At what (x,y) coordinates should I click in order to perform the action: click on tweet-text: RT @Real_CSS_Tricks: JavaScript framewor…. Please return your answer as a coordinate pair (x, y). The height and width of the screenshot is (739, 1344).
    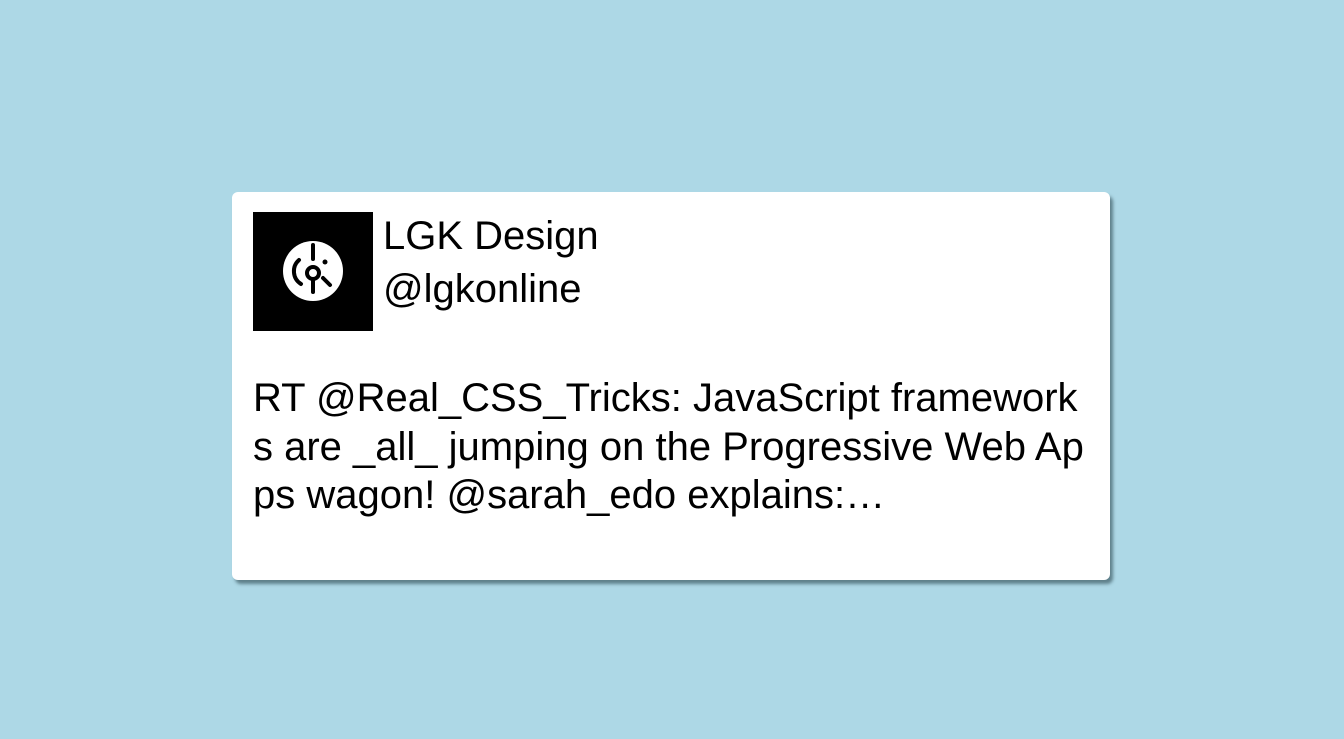
    Looking at the image, I should click on (668, 446).